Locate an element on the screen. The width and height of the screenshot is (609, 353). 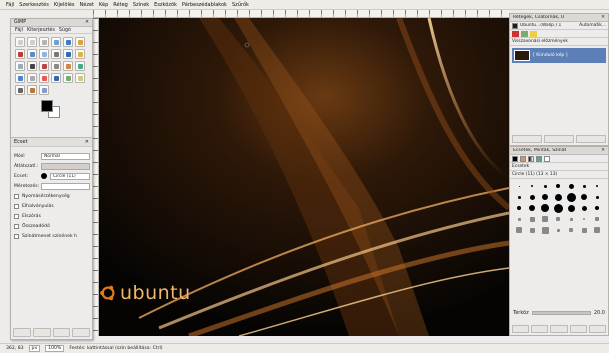
image-select: Ubuntu...(Wallp.) 1 is located at coordinates (548, 25).